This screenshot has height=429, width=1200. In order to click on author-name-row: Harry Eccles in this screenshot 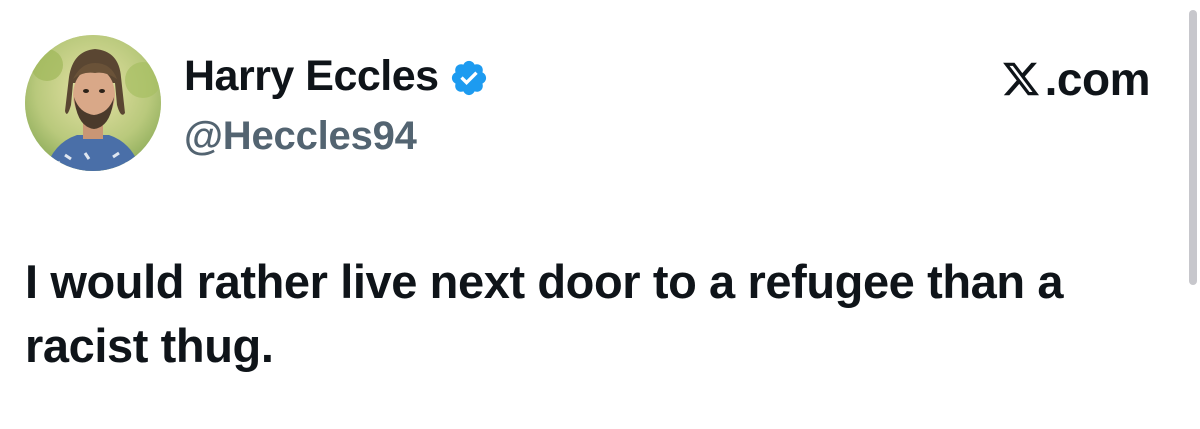, I will do `click(336, 76)`.